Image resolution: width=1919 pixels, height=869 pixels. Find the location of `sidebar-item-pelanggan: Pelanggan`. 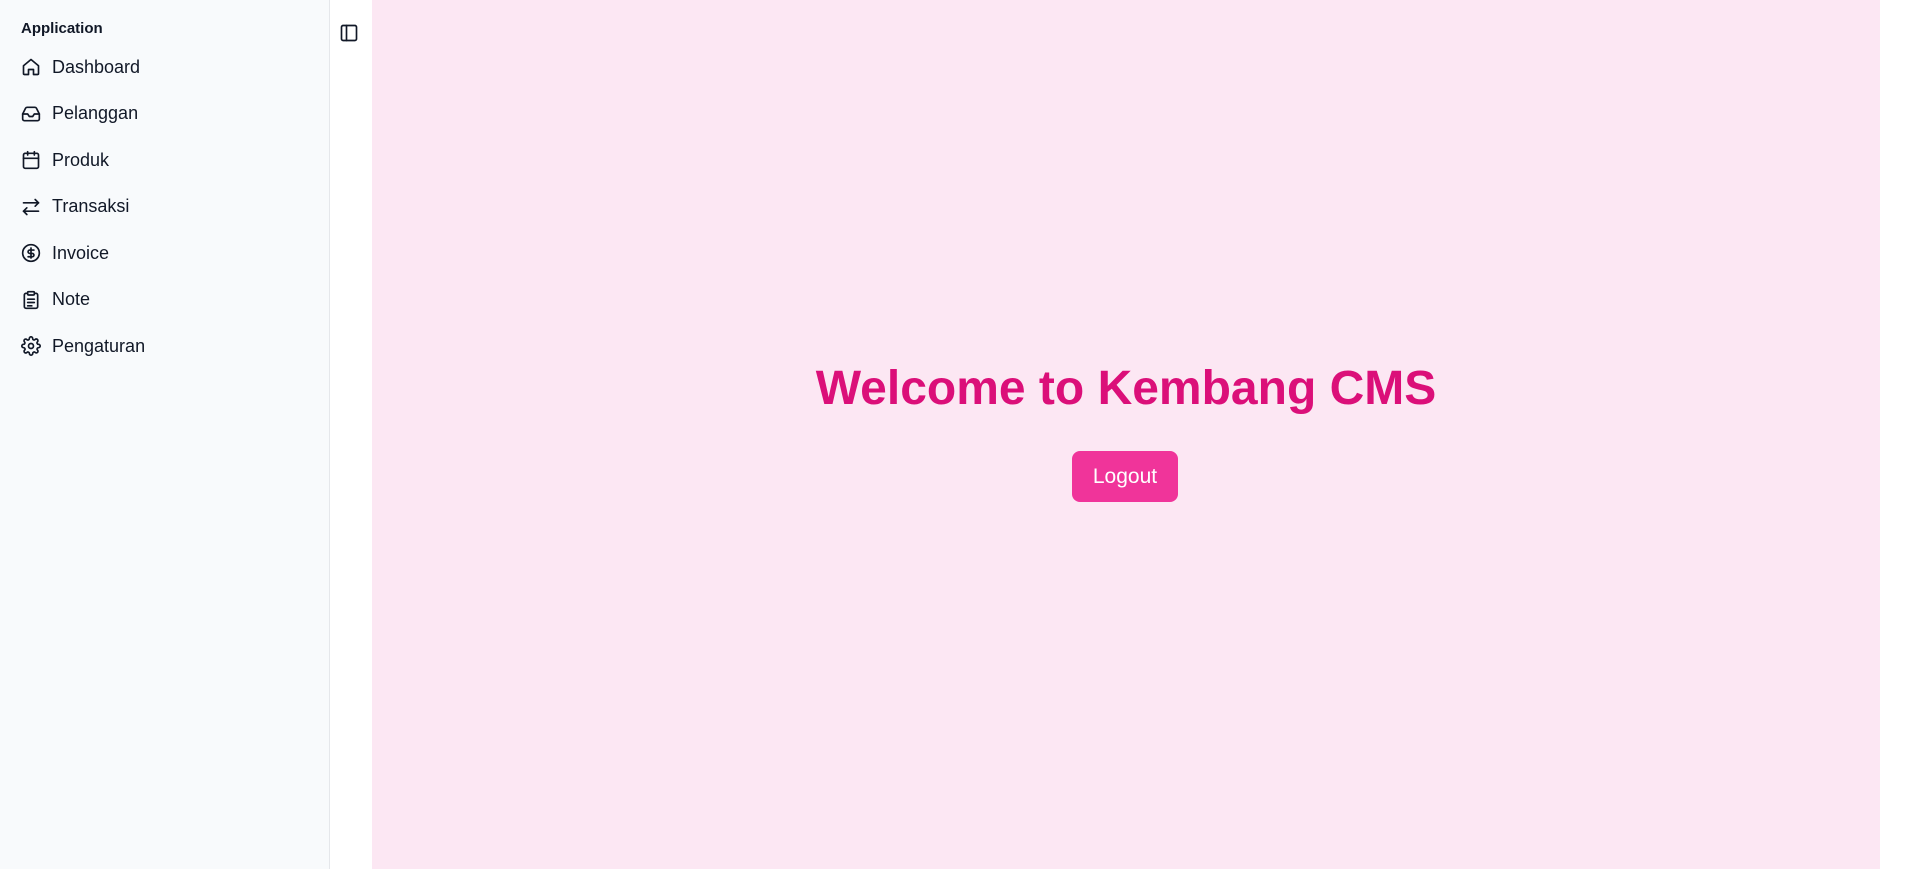

sidebar-item-pelanggan: Pelanggan is located at coordinates (165, 114).